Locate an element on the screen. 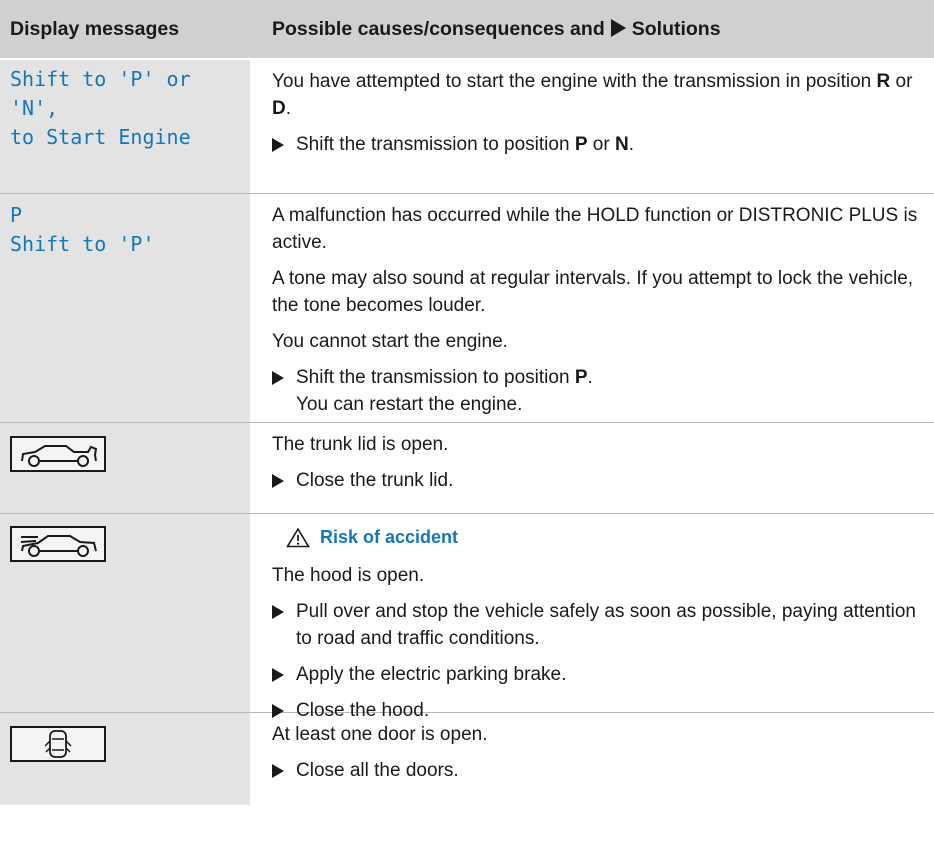  display-message-line: P is located at coordinates (16, 215).